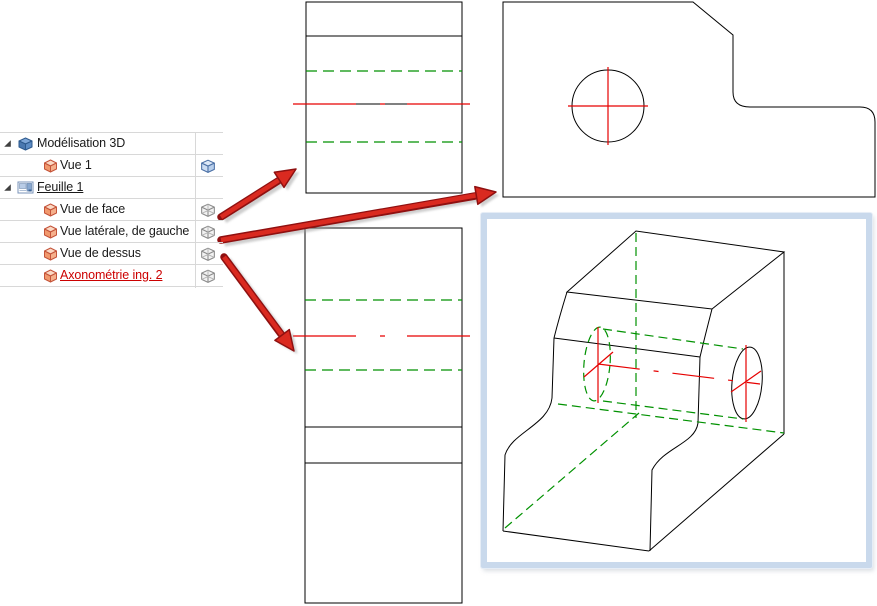 The image size is (877, 606). What do you see at coordinates (93, 209) in the screenshot?
I see `tree-row-label: Vue de face` at bounding box center [93, 209].